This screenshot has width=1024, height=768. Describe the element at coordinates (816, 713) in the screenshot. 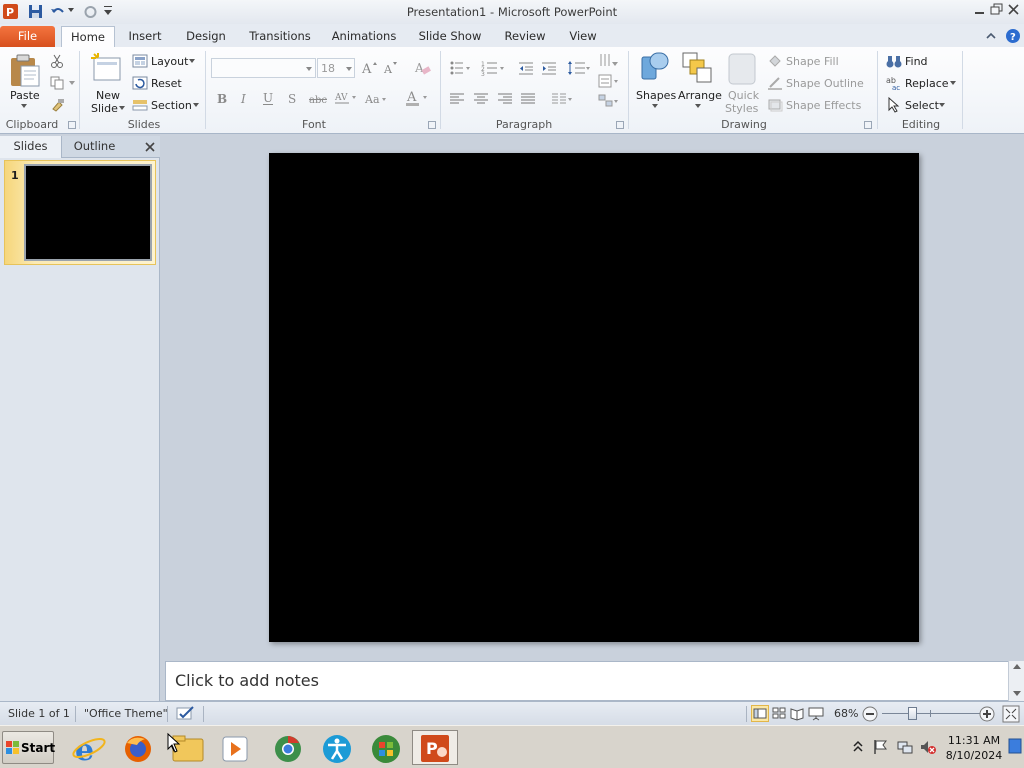

I see `slide-show-view-icon` at that location.